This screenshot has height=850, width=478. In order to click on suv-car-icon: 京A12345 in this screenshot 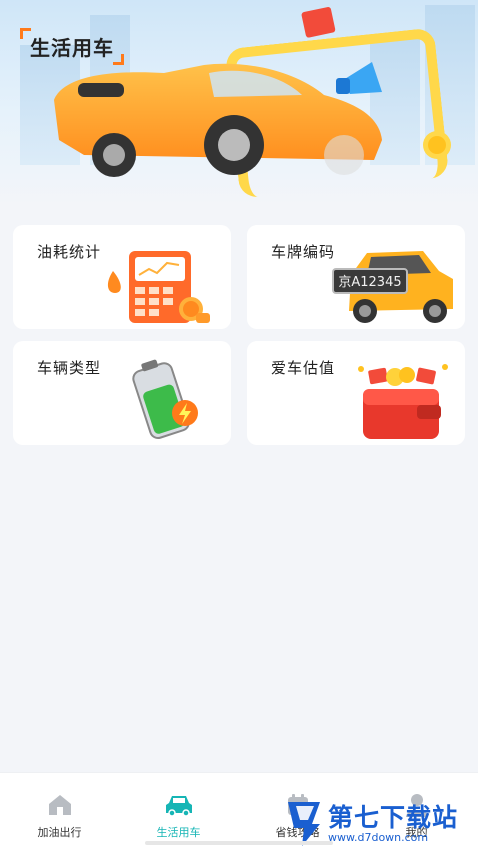, I will do `click(392, 287)`.